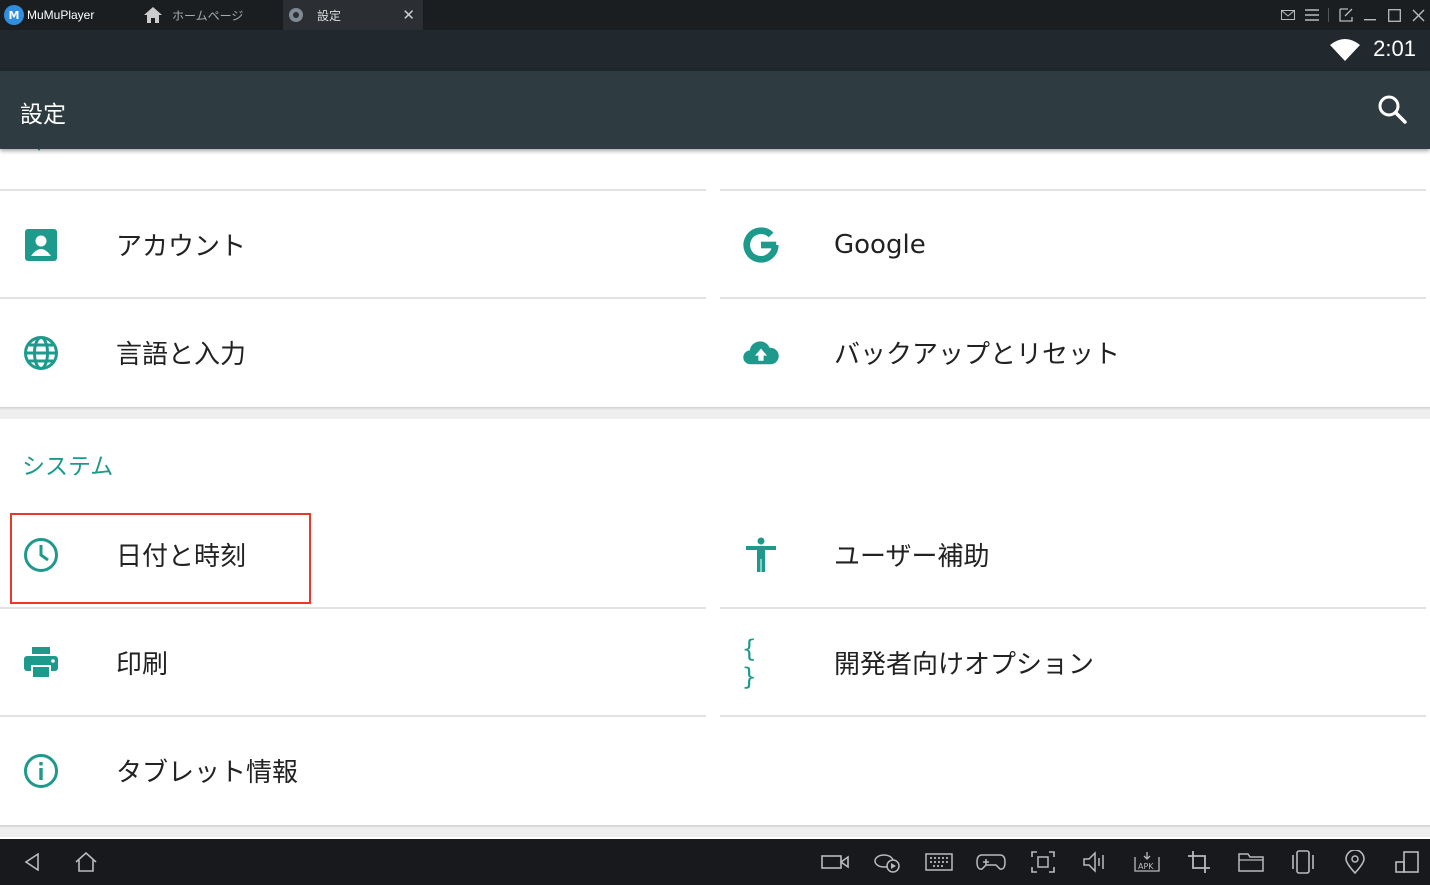 This screenshot has height=885, width=1430. Describe the element at coordinates (880, 244) in the screenshot. I see `settings-item-label: Google` at that location.